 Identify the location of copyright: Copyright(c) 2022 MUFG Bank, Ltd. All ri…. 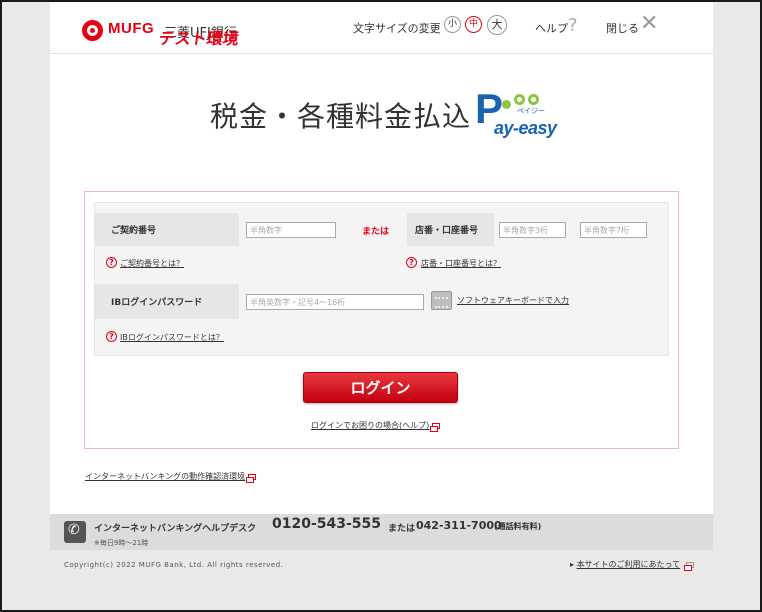
(174, 565).